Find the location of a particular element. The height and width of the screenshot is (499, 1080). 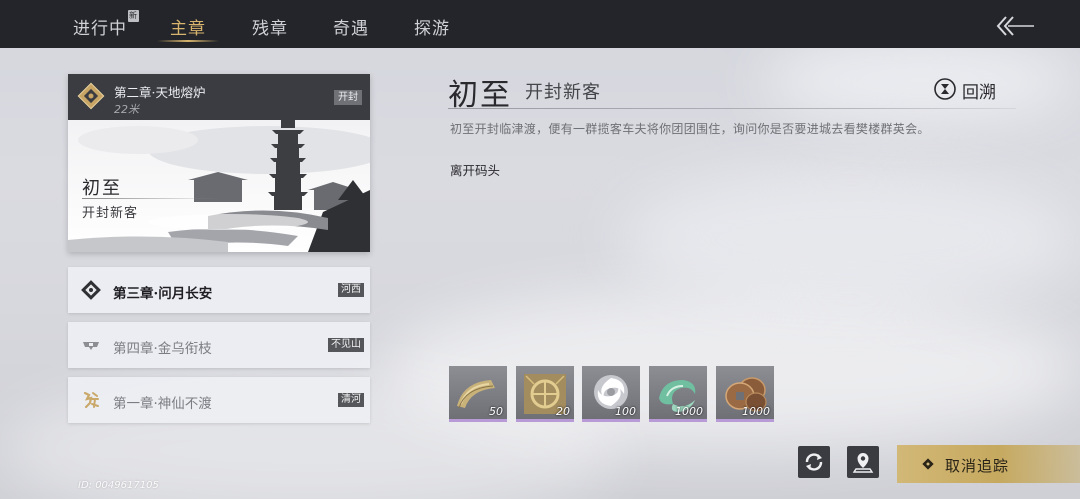

player-id-label: ID: 0049617105 is located at coordinates (118, 485).